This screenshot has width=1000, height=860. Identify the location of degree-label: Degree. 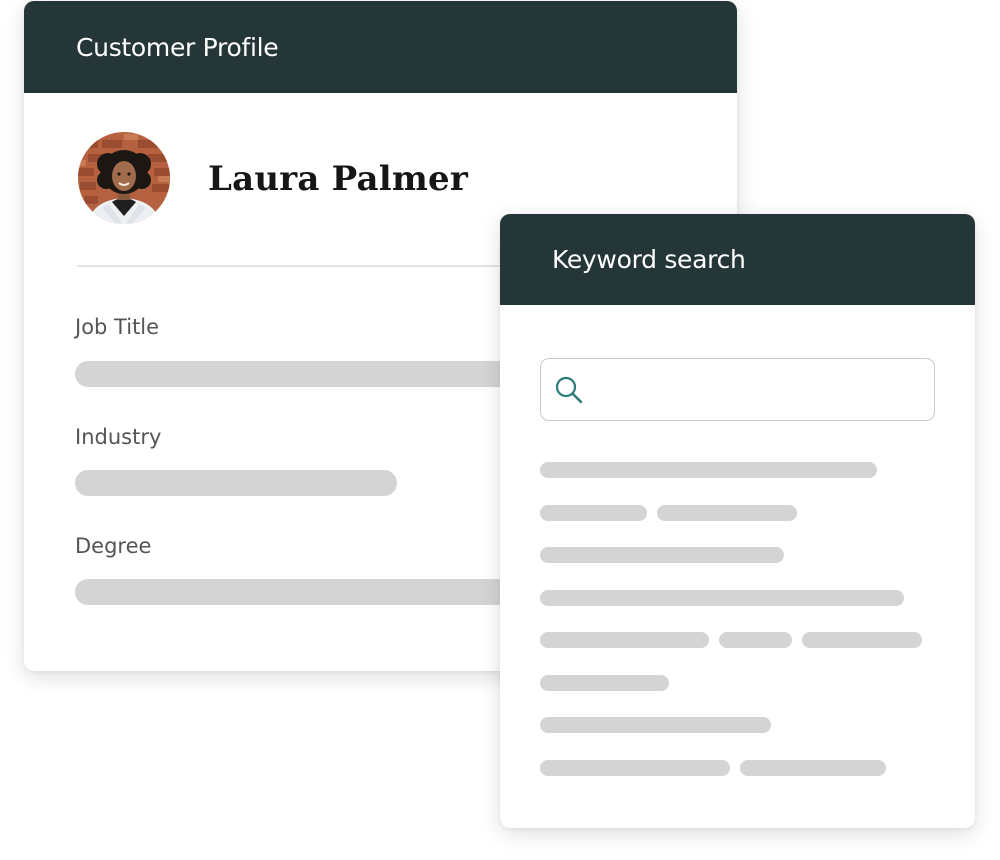
(113, 546).